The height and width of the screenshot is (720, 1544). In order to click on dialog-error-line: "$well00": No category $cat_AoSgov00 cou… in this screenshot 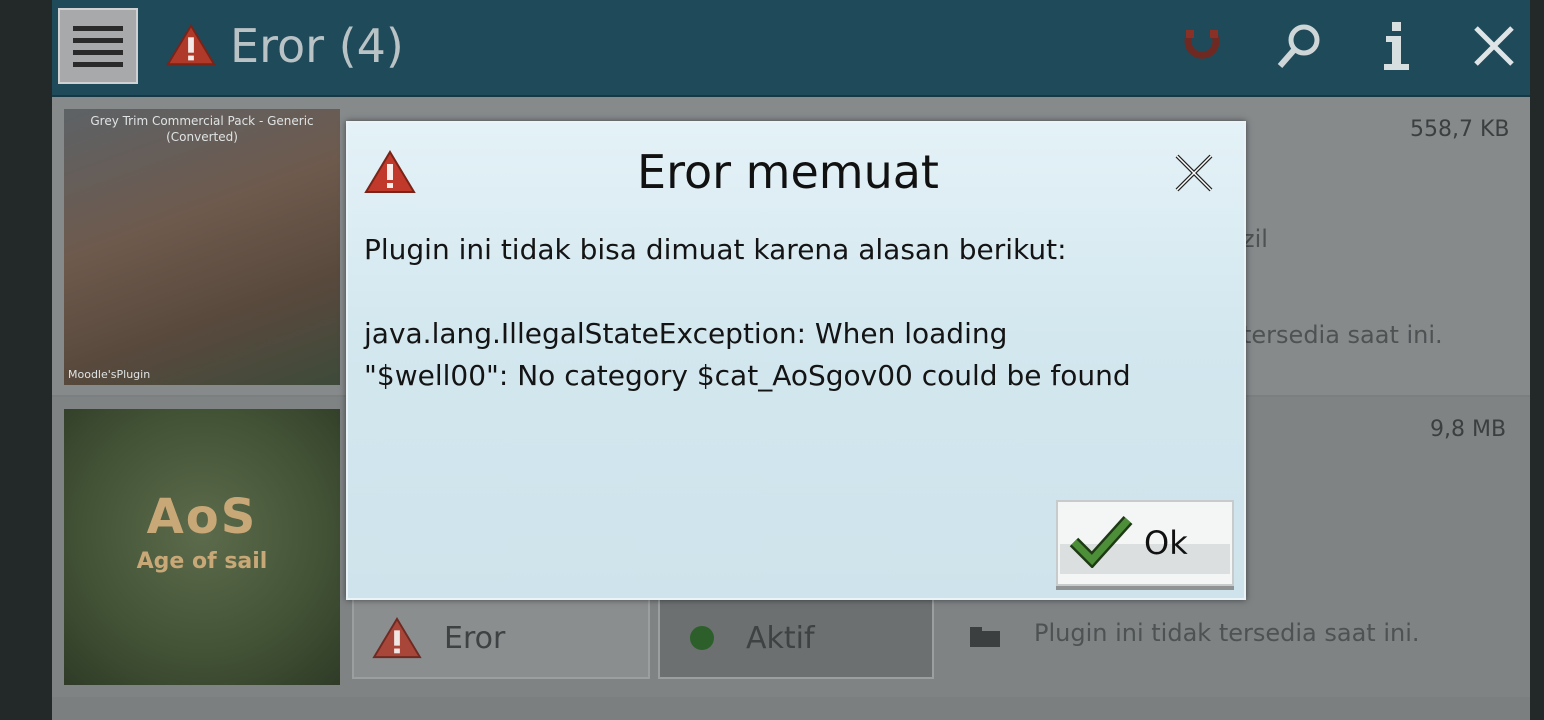, I will do `click(747, 375)`.